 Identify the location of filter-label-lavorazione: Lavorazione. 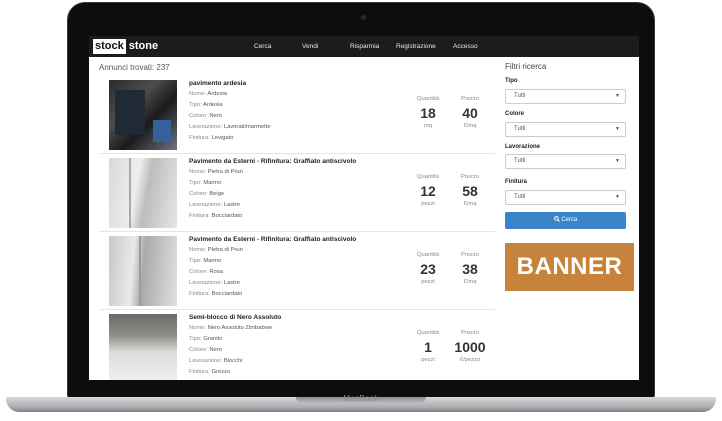
(523, 147).